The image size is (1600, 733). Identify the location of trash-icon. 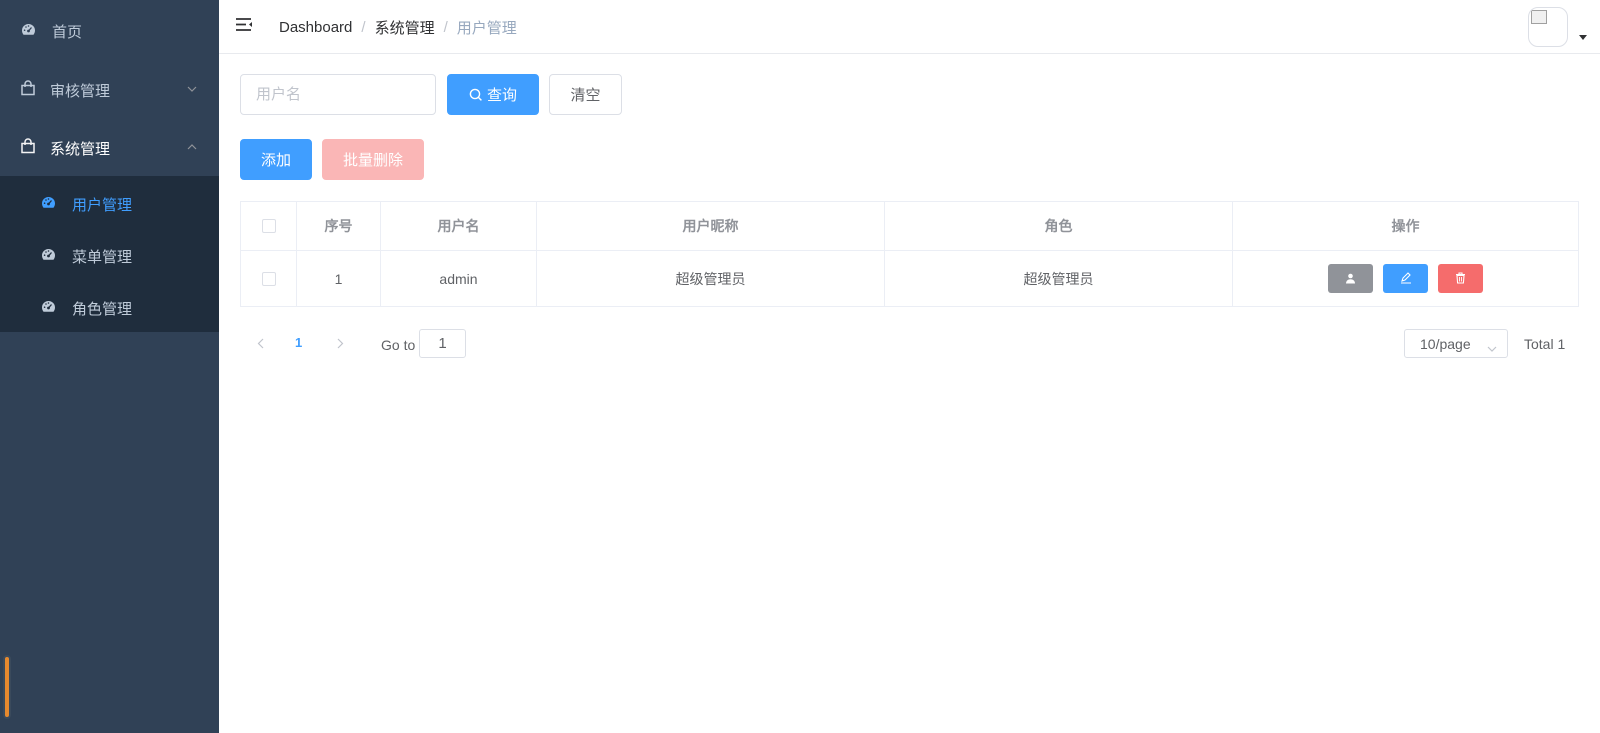
(1460, 279).